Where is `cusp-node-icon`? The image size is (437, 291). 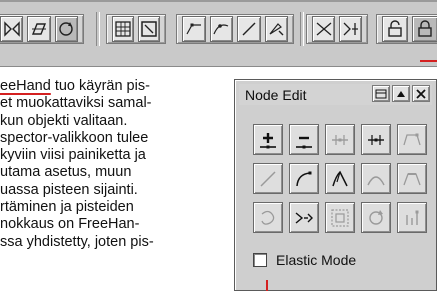 cusp-node-icon is located at coordinates (340, 178).